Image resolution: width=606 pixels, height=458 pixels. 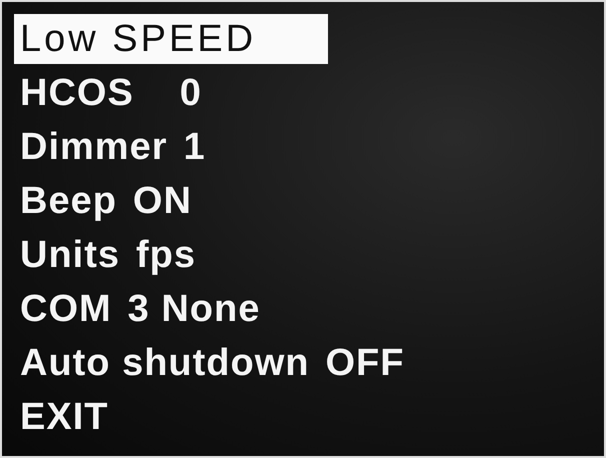 I want to click on menu-item: HCOS 0, so click(x=309, y=93).